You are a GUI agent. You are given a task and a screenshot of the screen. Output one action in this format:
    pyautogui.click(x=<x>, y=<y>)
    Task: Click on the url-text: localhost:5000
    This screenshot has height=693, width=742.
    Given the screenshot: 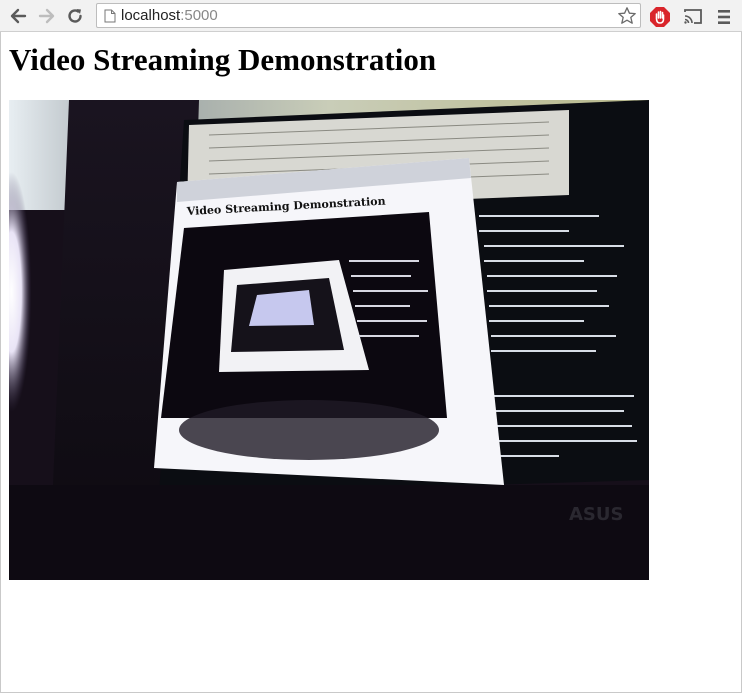 What is the action you would take?
    pyautogui.click(x=169, y=15)
    